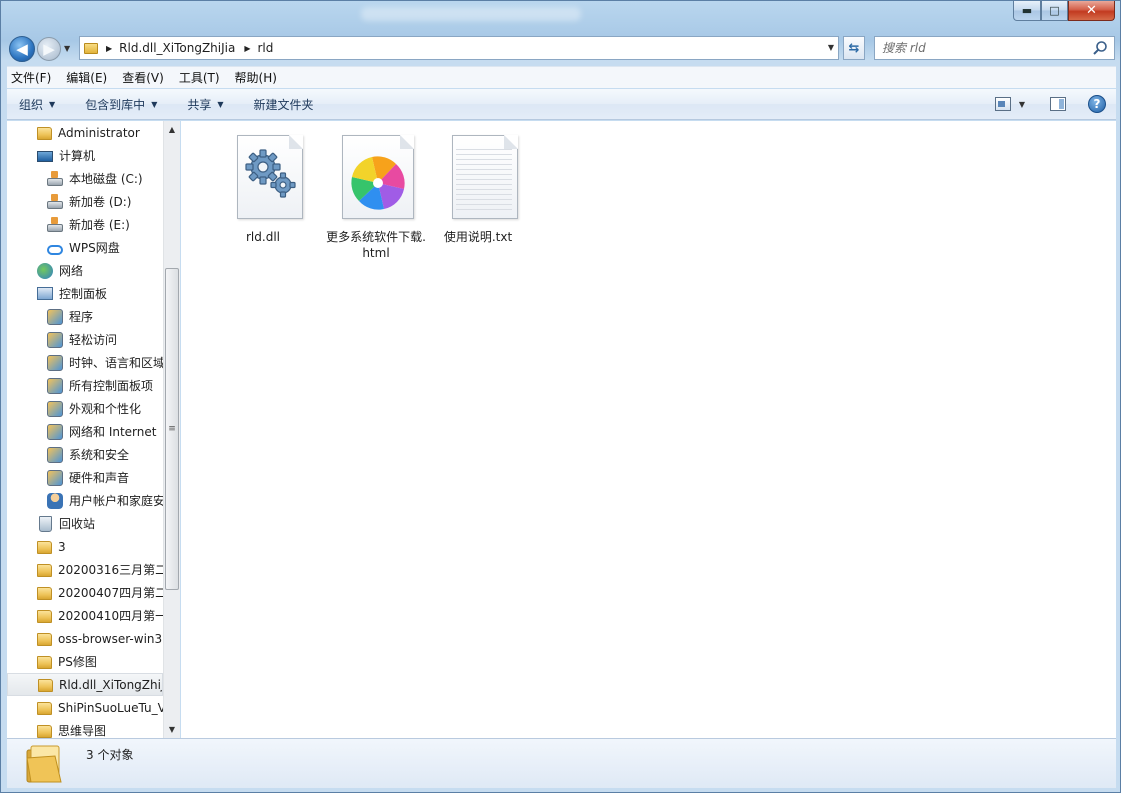  Describe the element at coordinates (85, 661) in the screenshot. I see `sidebar-item: PS修图` at that location.